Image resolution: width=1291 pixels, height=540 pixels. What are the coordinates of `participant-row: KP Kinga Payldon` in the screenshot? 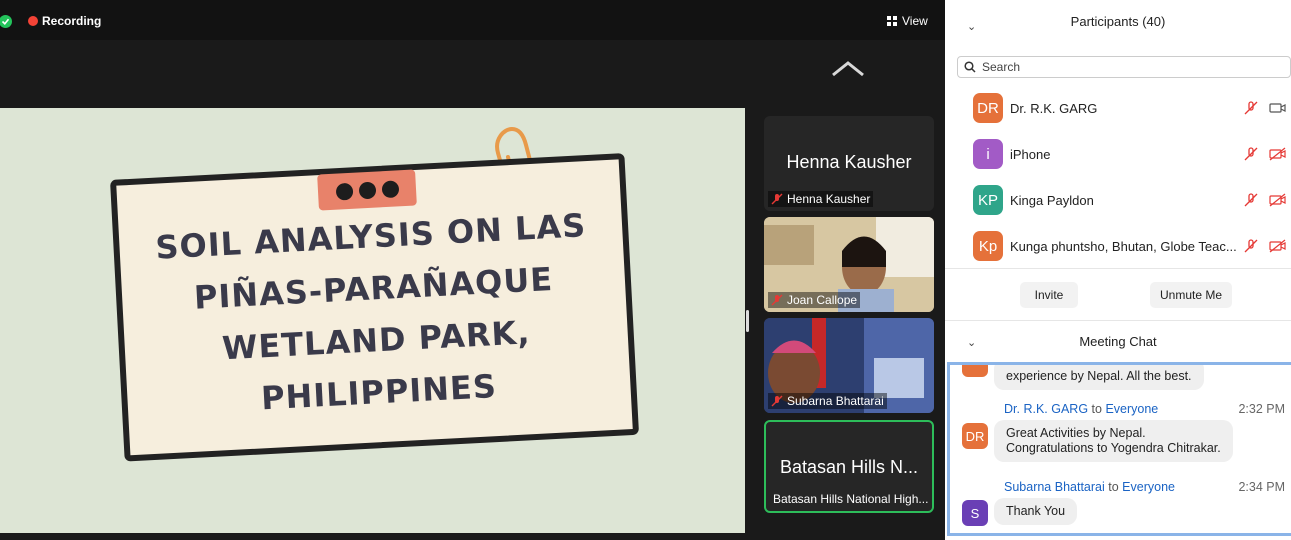 It's located at (1132, 200).